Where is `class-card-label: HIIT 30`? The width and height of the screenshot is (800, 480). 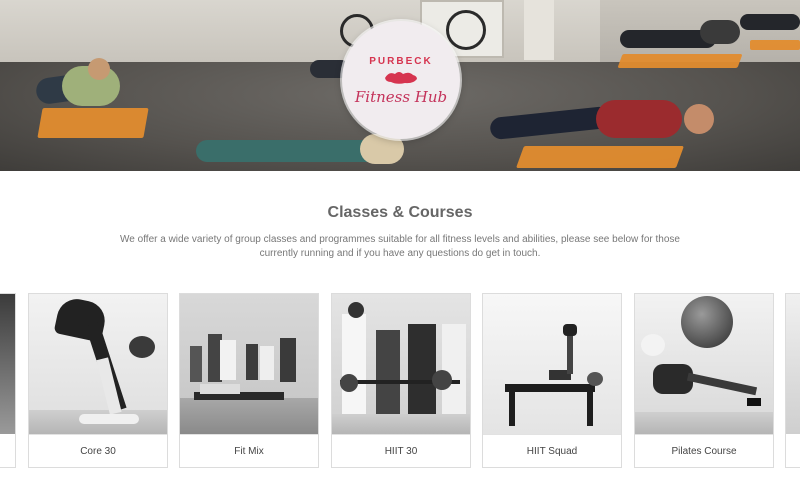
class-card-label: HIIT 30 is located at coordinates (401, 450).